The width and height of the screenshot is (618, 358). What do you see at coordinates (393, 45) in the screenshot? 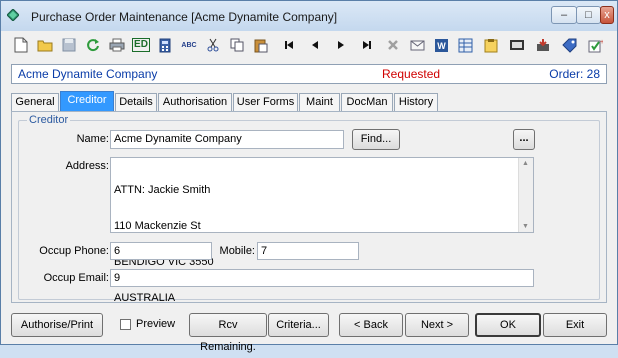
I see `delete-icon` at bounding box center [393, 45].